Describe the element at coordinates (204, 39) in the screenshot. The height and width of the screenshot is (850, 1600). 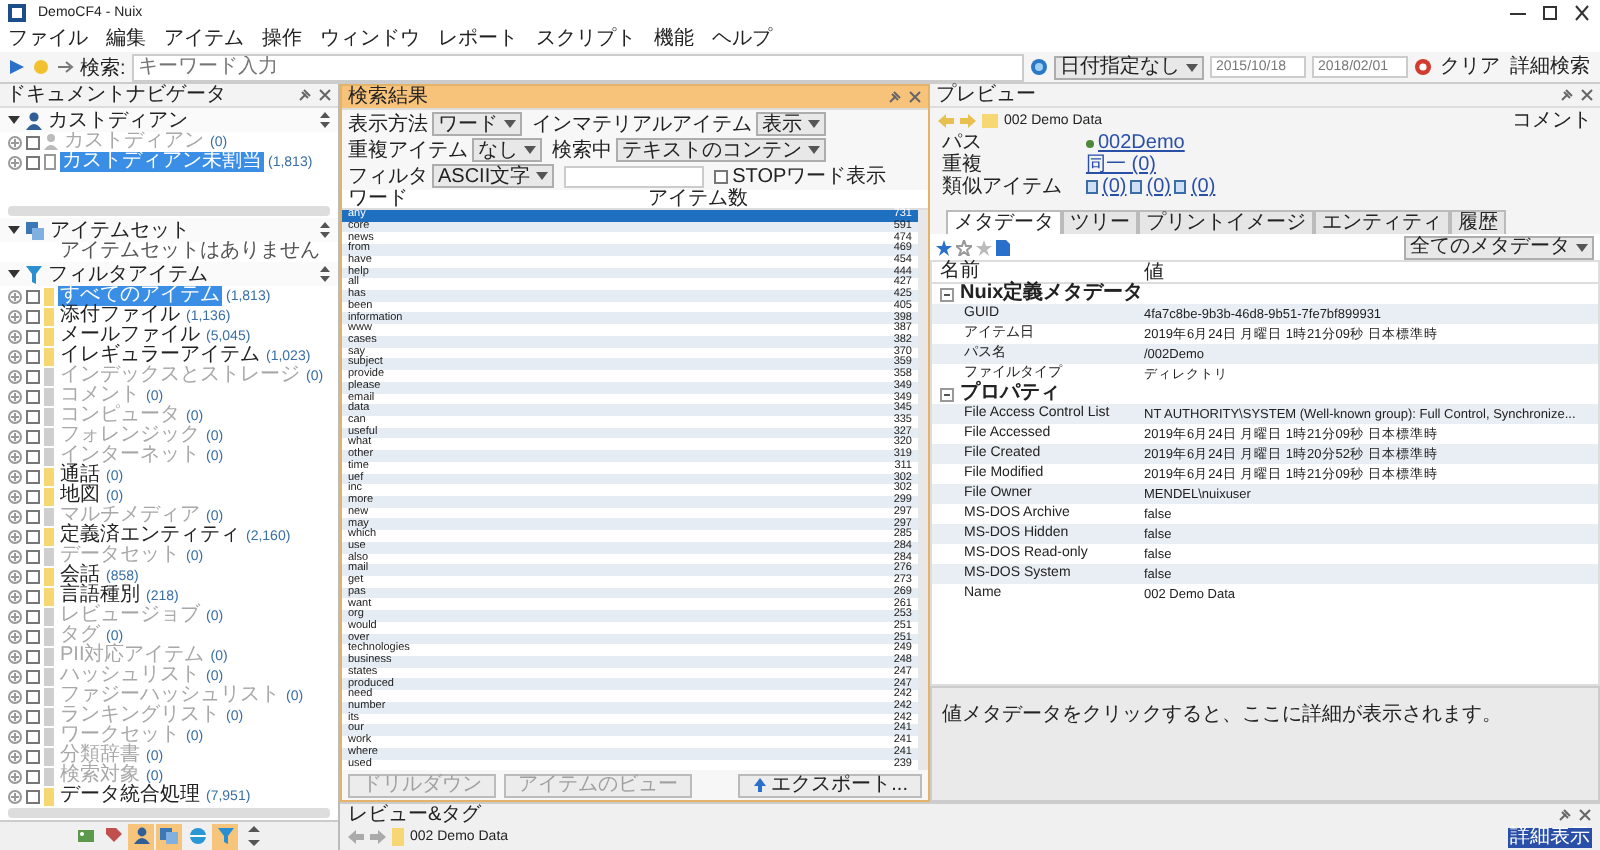
I see `menu-item: アイテム` at that location.